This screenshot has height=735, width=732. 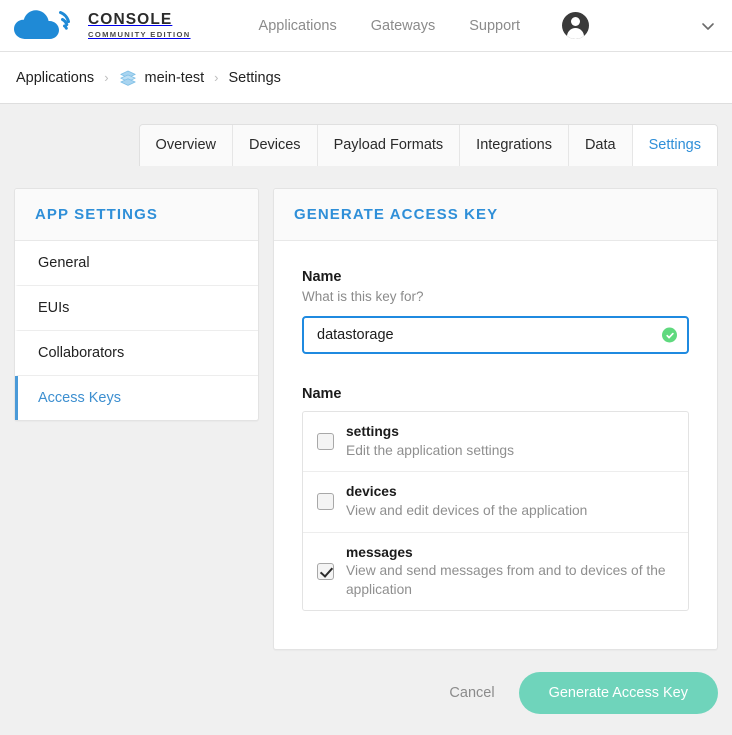 What do you see at coordinates (55, 78) in the screenshot?
I see `breadcrumb-applications: Applications` at bounding box center [55, 78].